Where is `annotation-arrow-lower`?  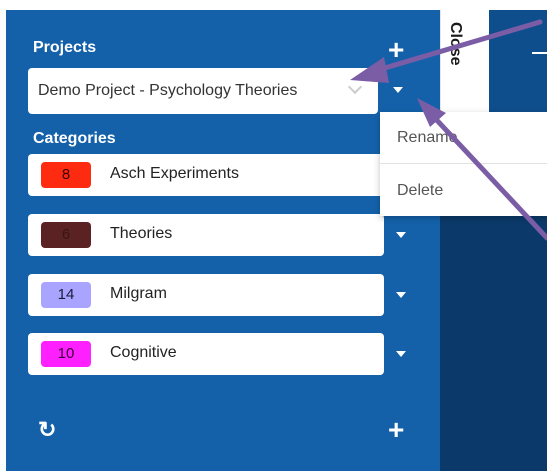
annotation-arrow-lower is located at coordinates (482, 169).